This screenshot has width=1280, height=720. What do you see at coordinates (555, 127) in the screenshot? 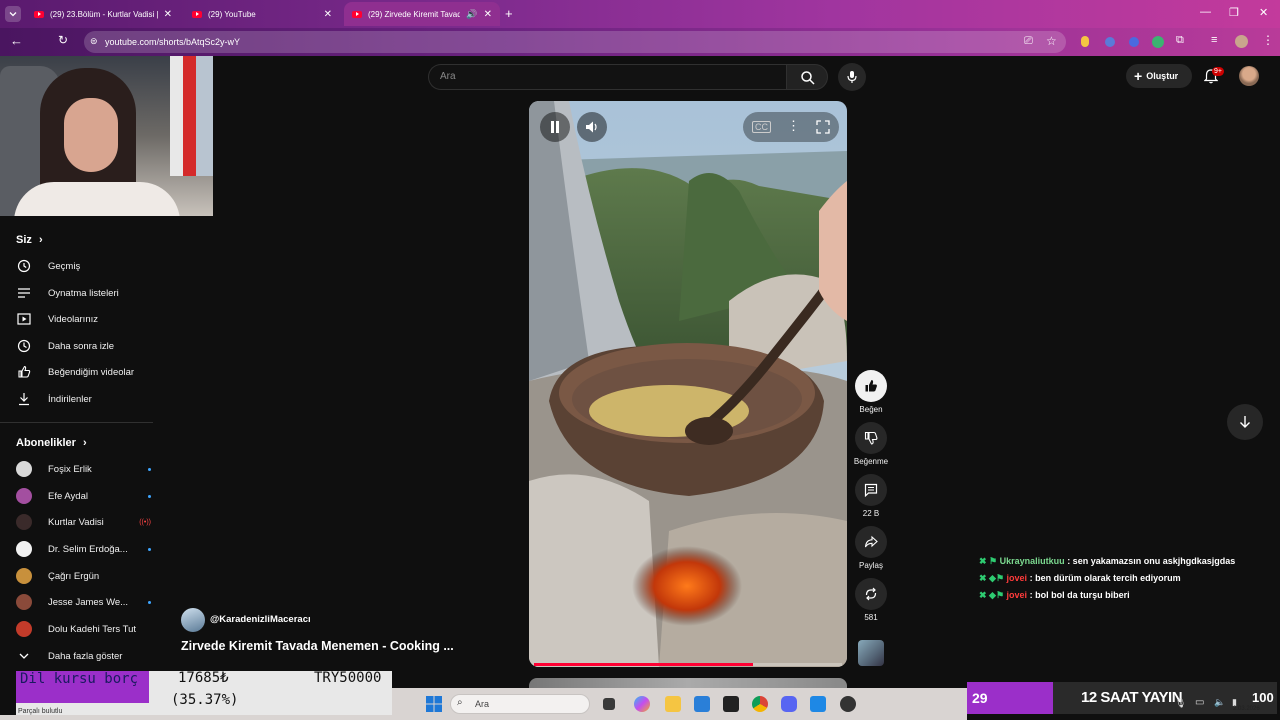
I see `pause-button` at bounding box center [555, 127].